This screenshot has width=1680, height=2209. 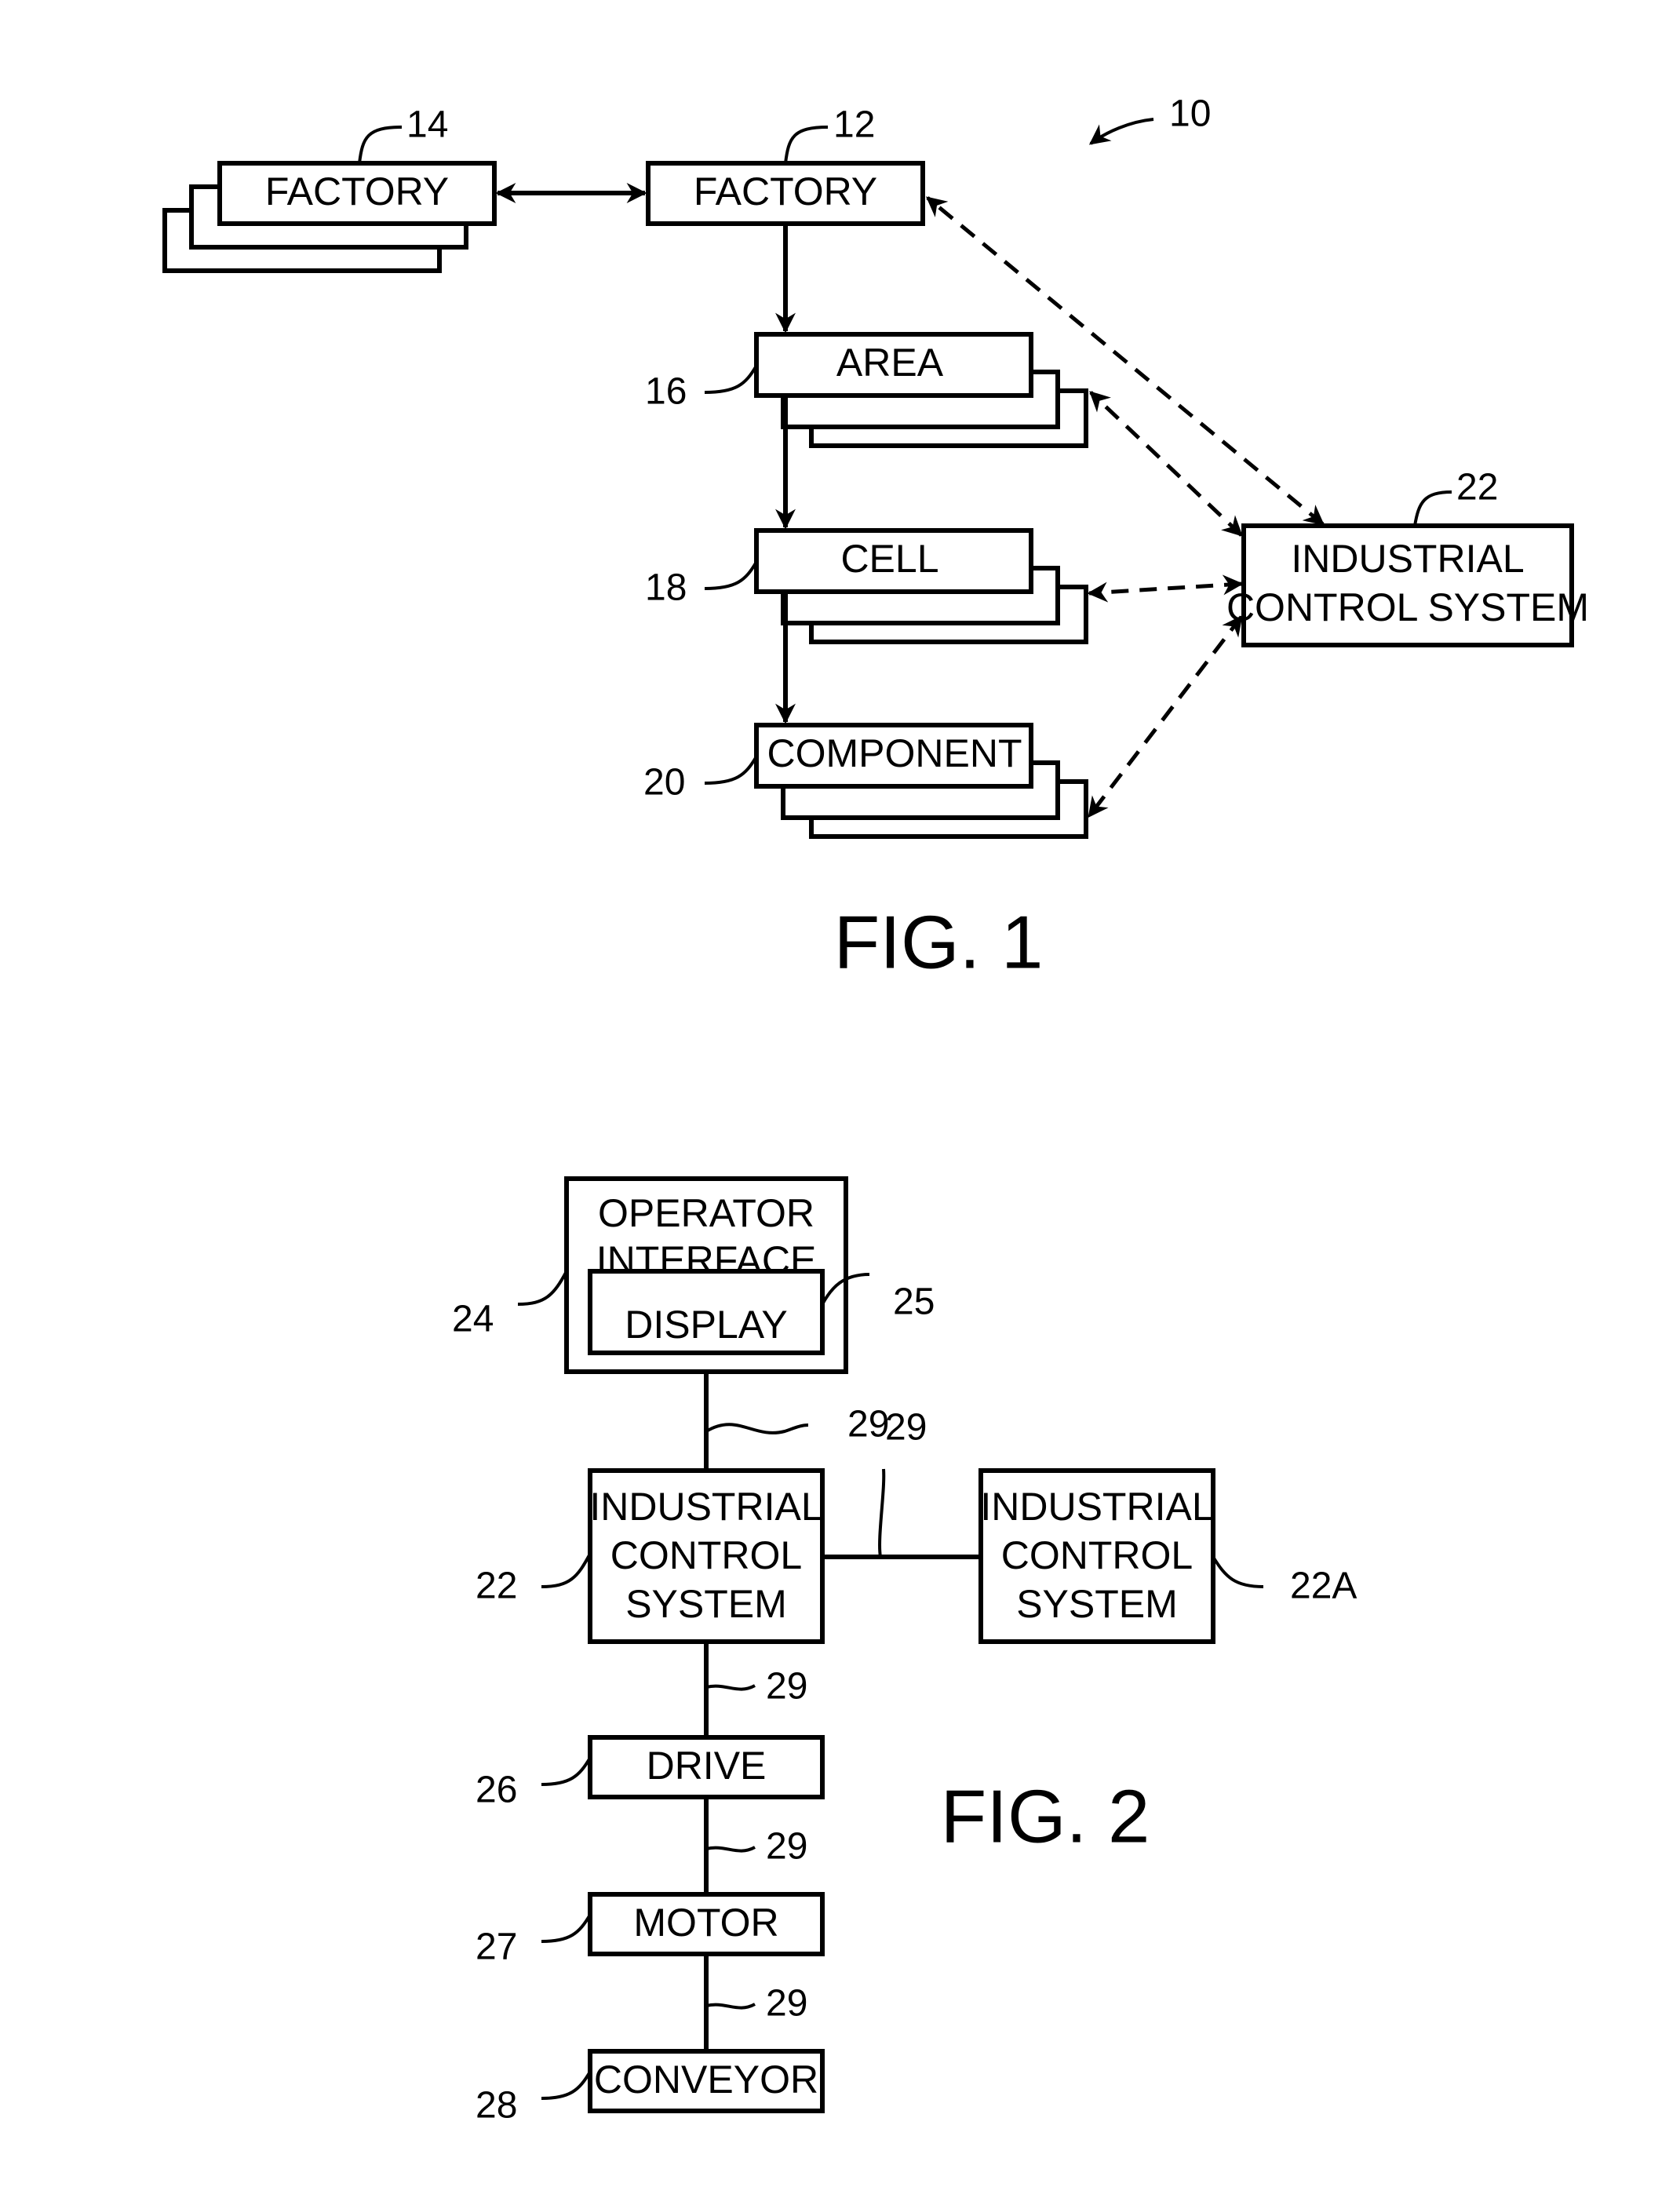 I want to click on node-component: COMPONENT 20, so click(x=865, y=781).